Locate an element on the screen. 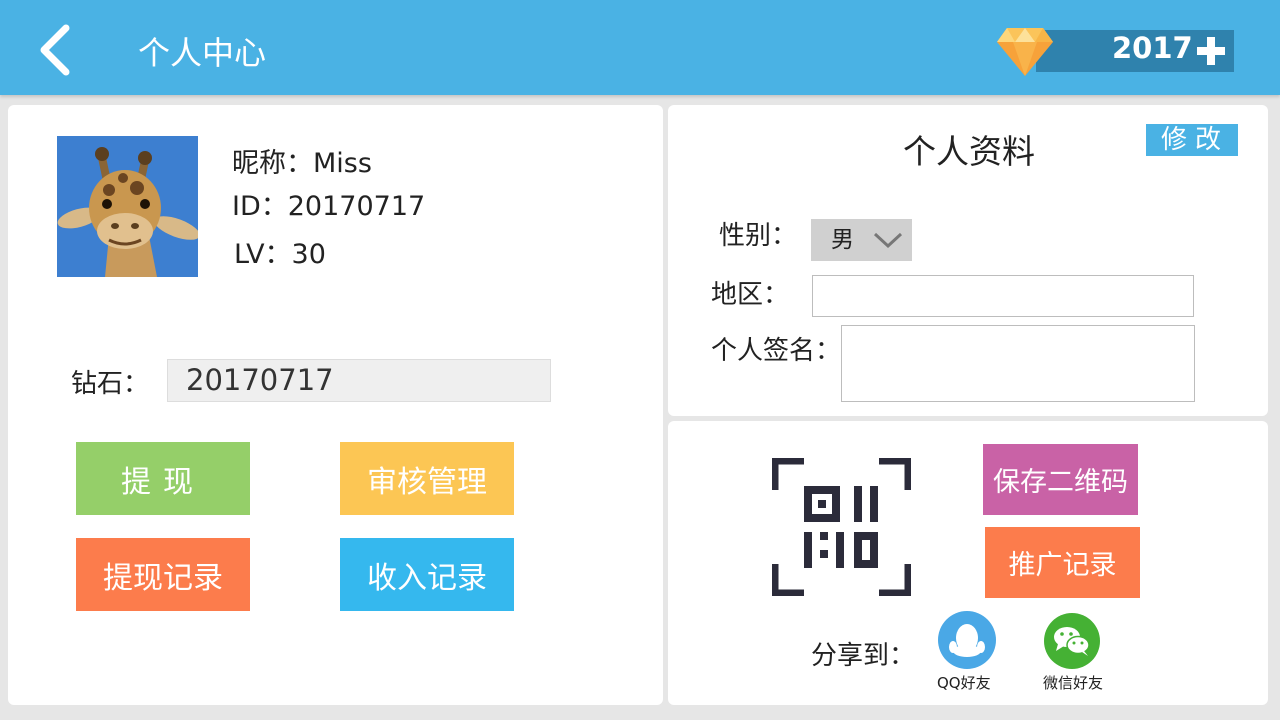  gender-label: 性别： is located at coordinates (758, 236).